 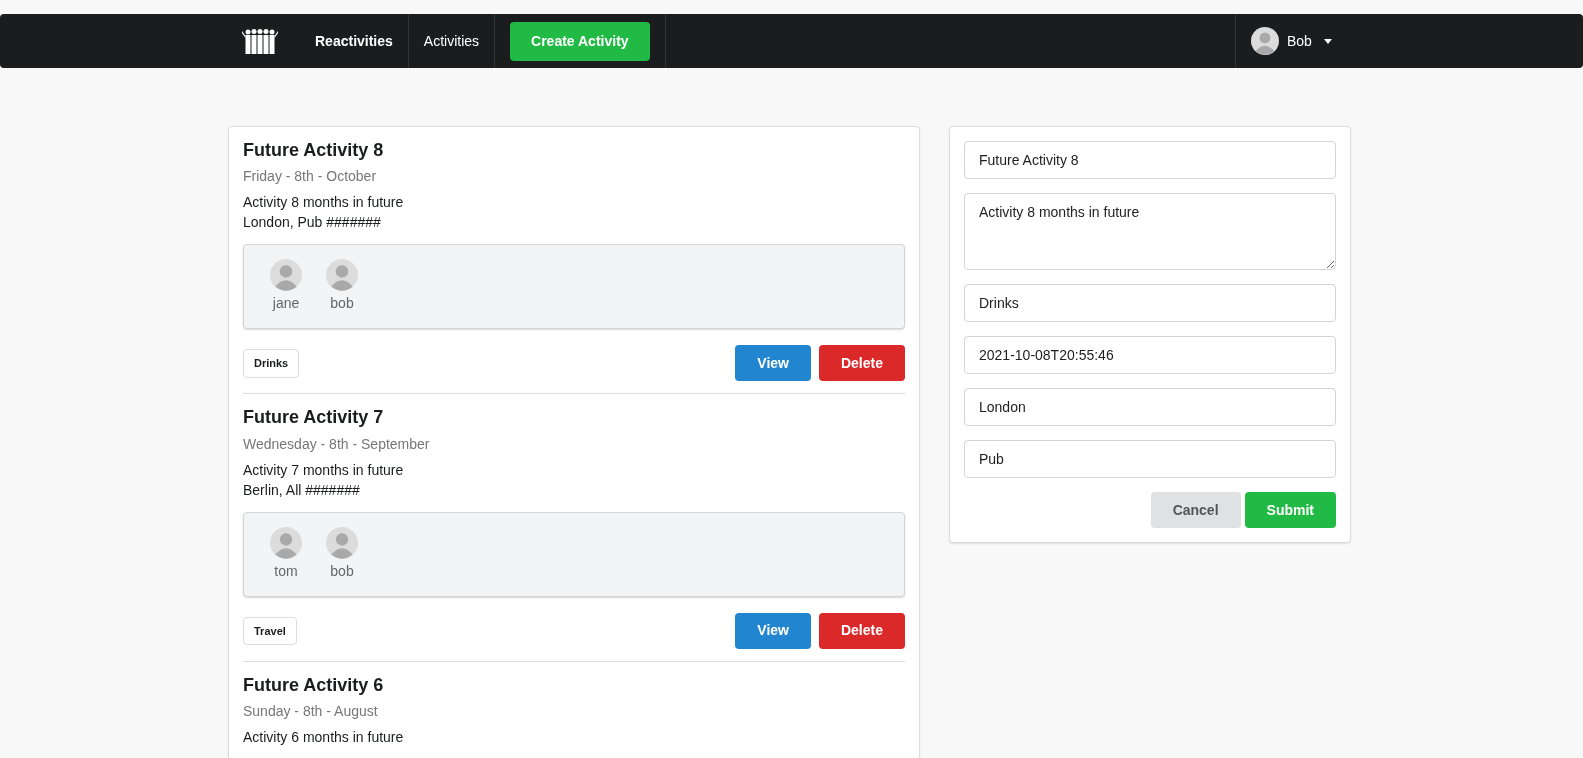 What do you see at coordinates (452, 41) in the screenshot?
I see `nav-link: Activities` at bounding box center [452, 41].